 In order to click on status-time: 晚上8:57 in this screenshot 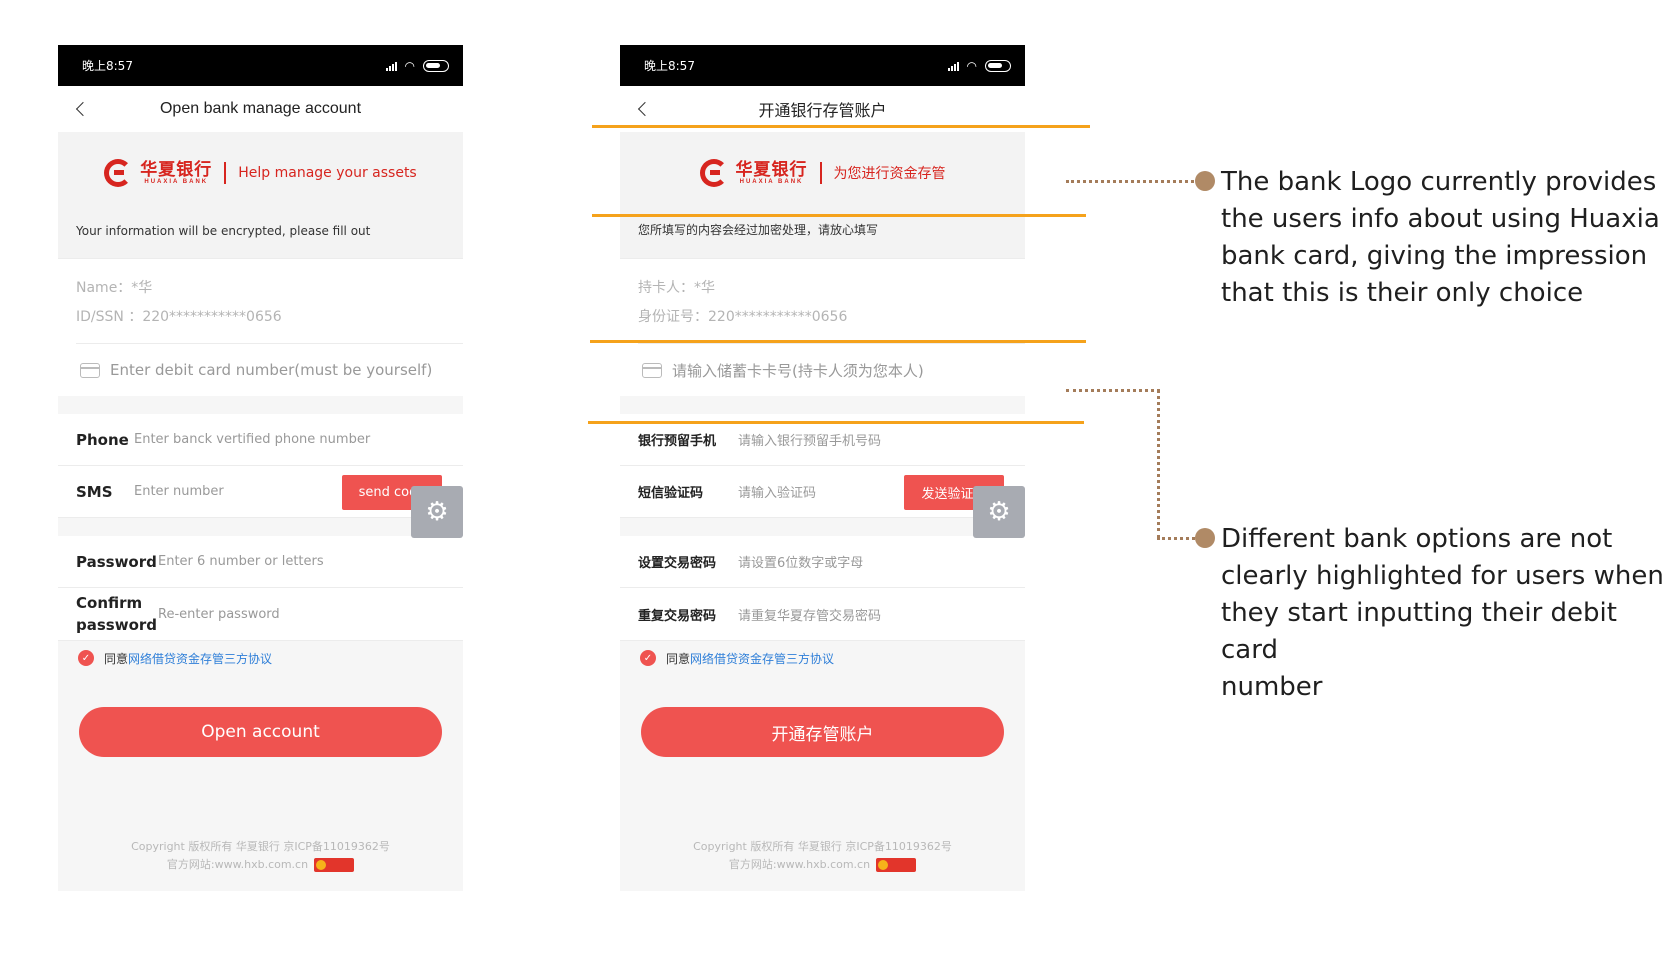, I will do `click(669, 66)`.